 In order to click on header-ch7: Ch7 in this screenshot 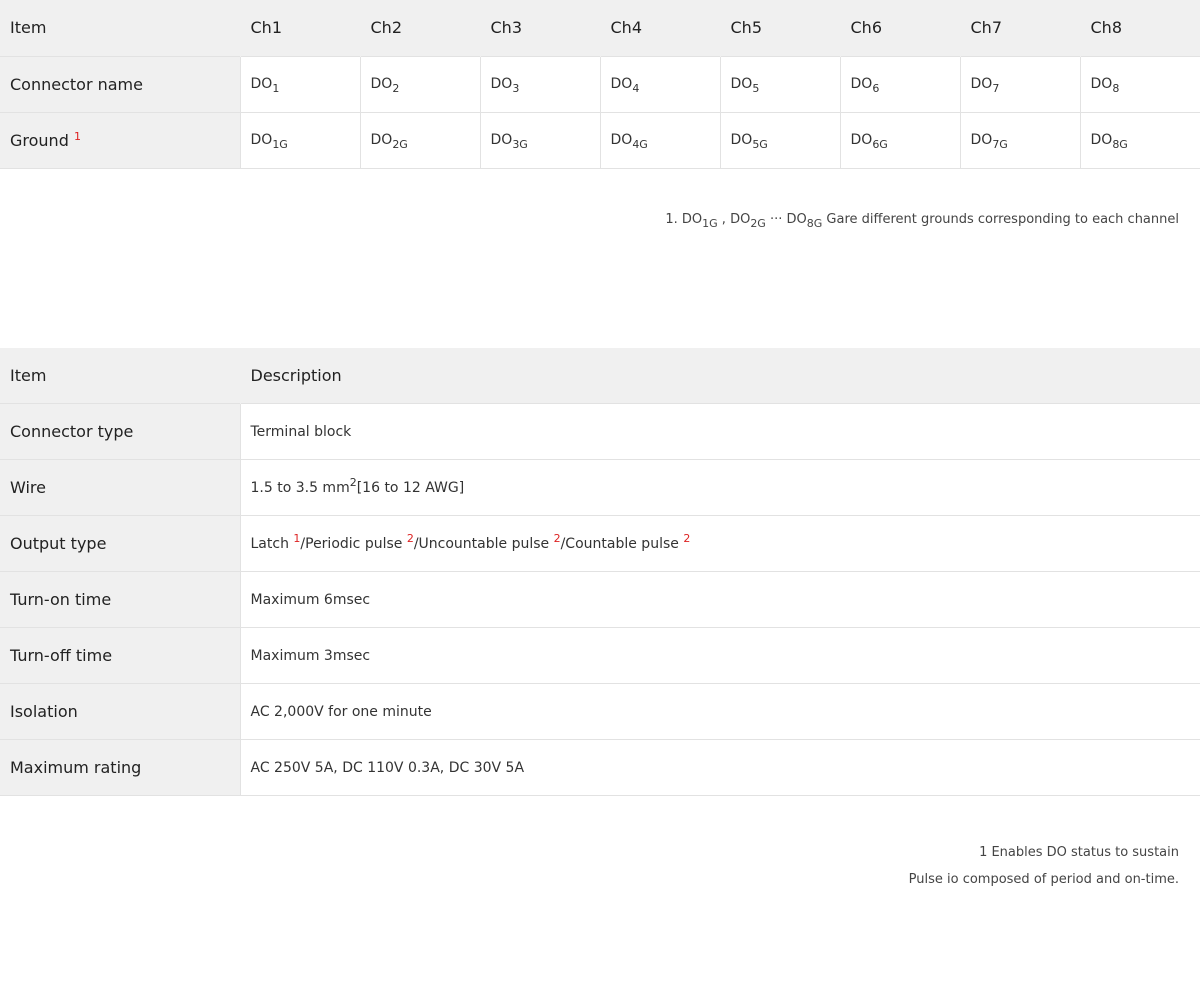, I will do `click(1019, 28)`.